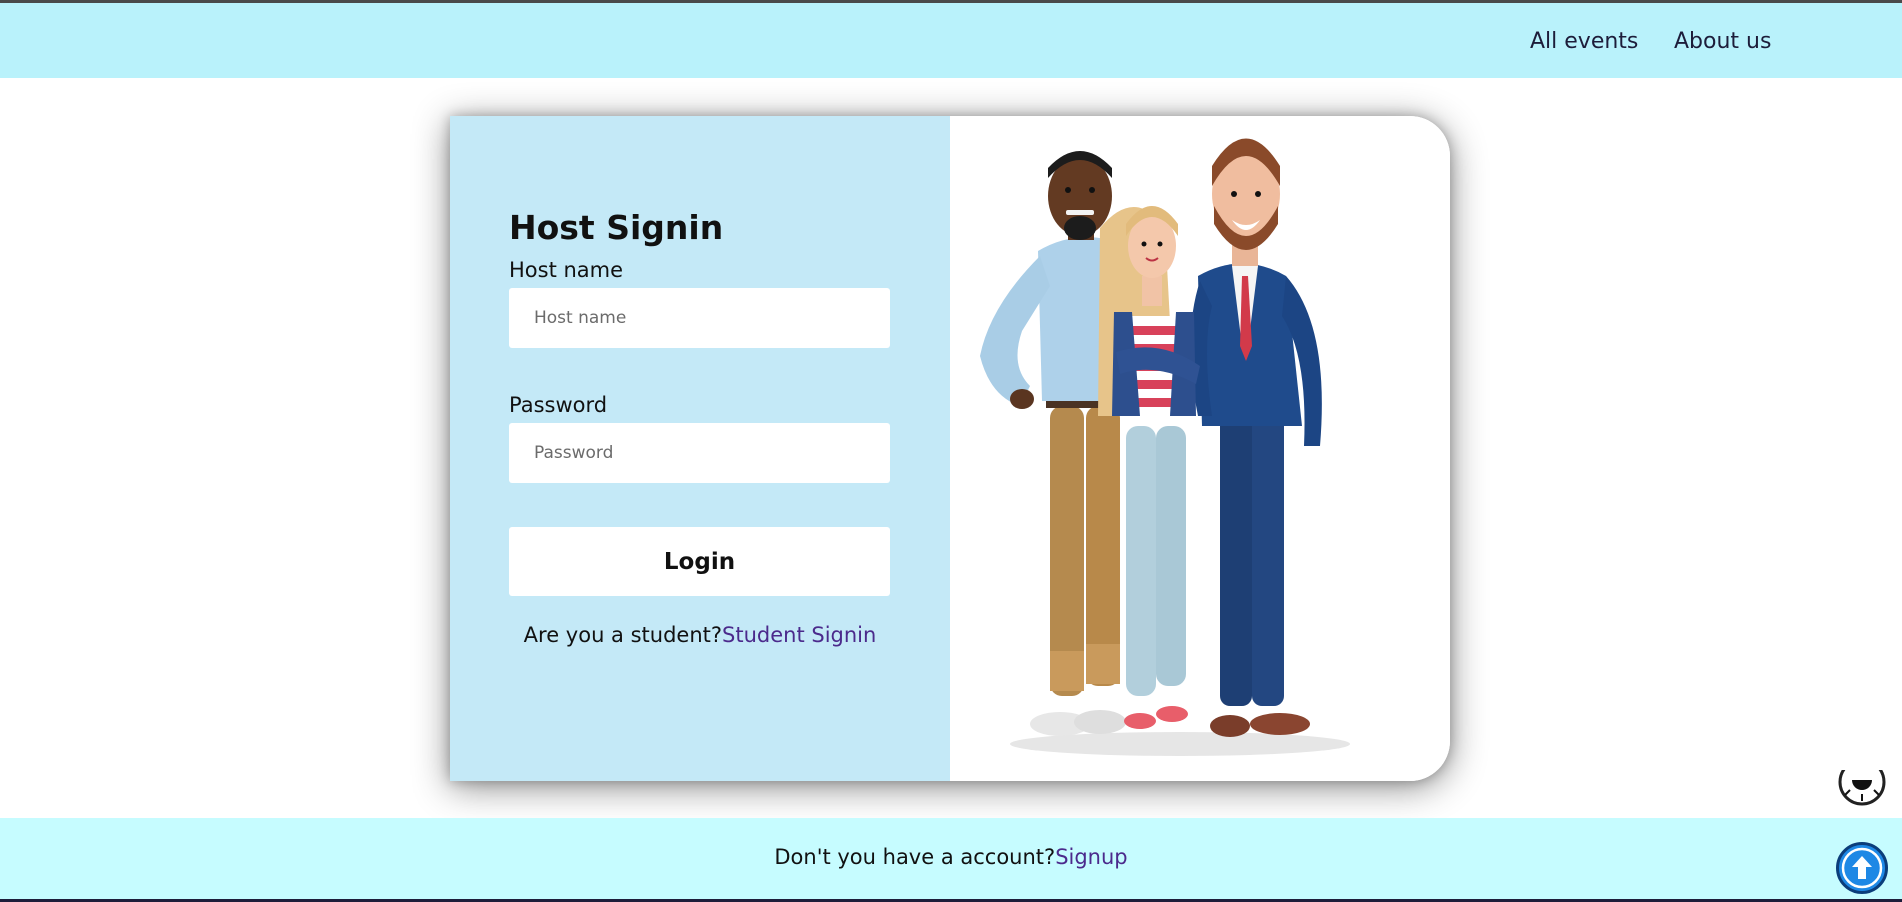 Image resolution: width=1902 pixels, height=902 pixels. I want to click on signup-link: Signup, so click(1091, 857).